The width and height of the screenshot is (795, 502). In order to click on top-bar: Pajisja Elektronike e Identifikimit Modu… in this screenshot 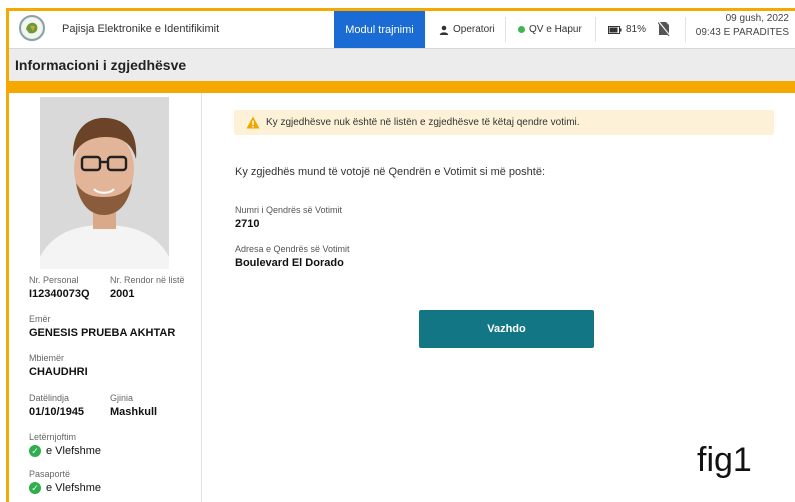, I will do `click(402, 29)`.